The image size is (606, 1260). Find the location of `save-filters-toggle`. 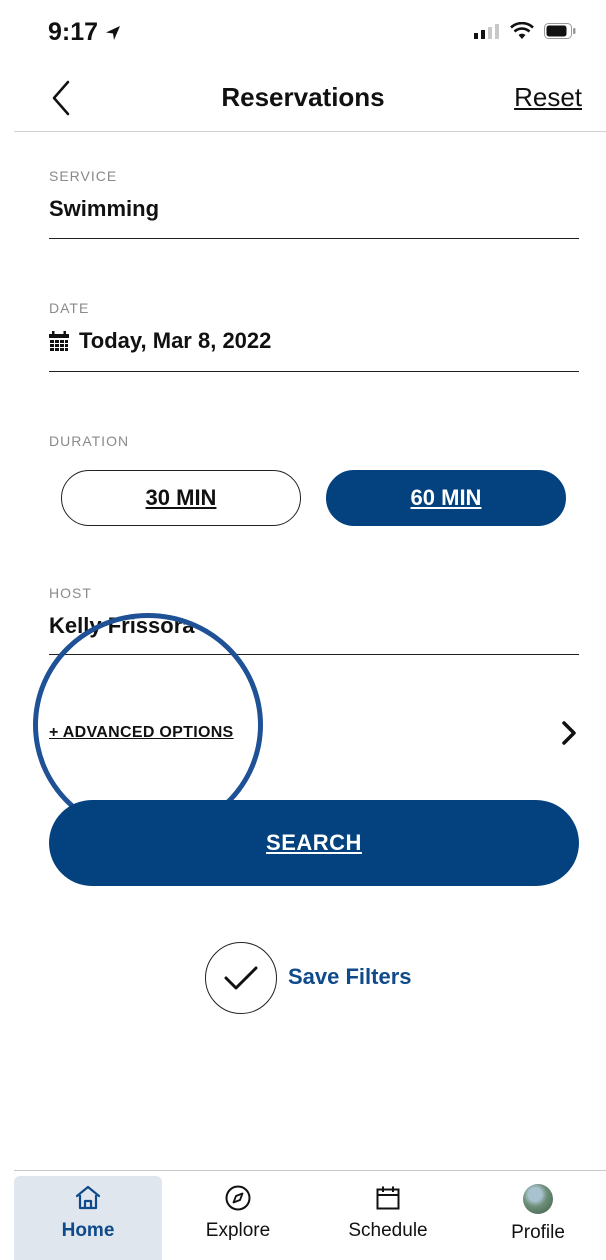

save-filters-toggle is located at coordinates (241, 978).